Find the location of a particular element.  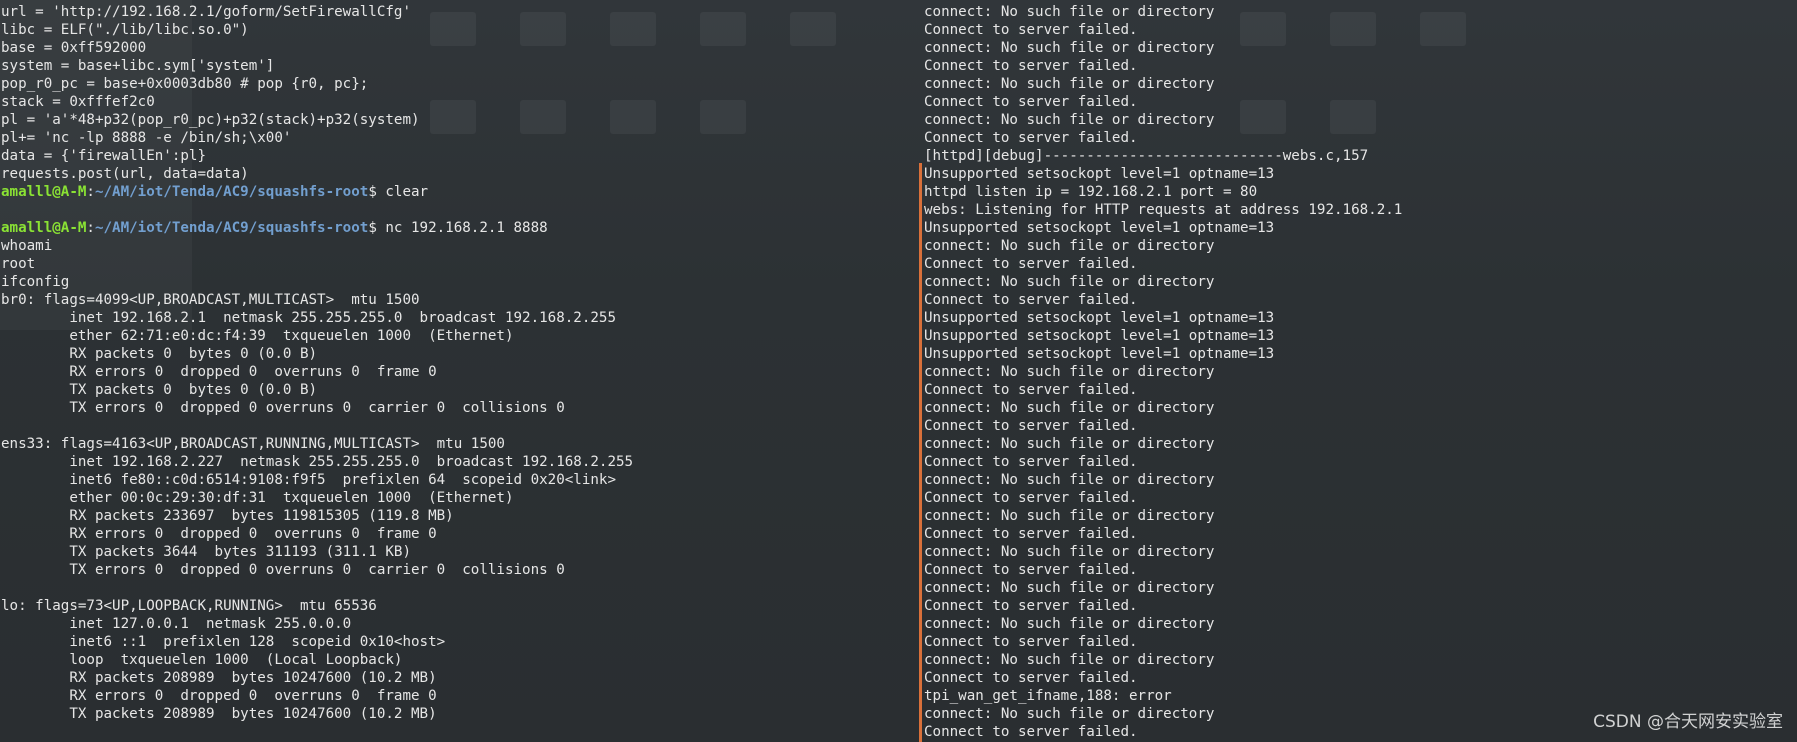

terminal-split-divider is located at coordinates (920, 452).